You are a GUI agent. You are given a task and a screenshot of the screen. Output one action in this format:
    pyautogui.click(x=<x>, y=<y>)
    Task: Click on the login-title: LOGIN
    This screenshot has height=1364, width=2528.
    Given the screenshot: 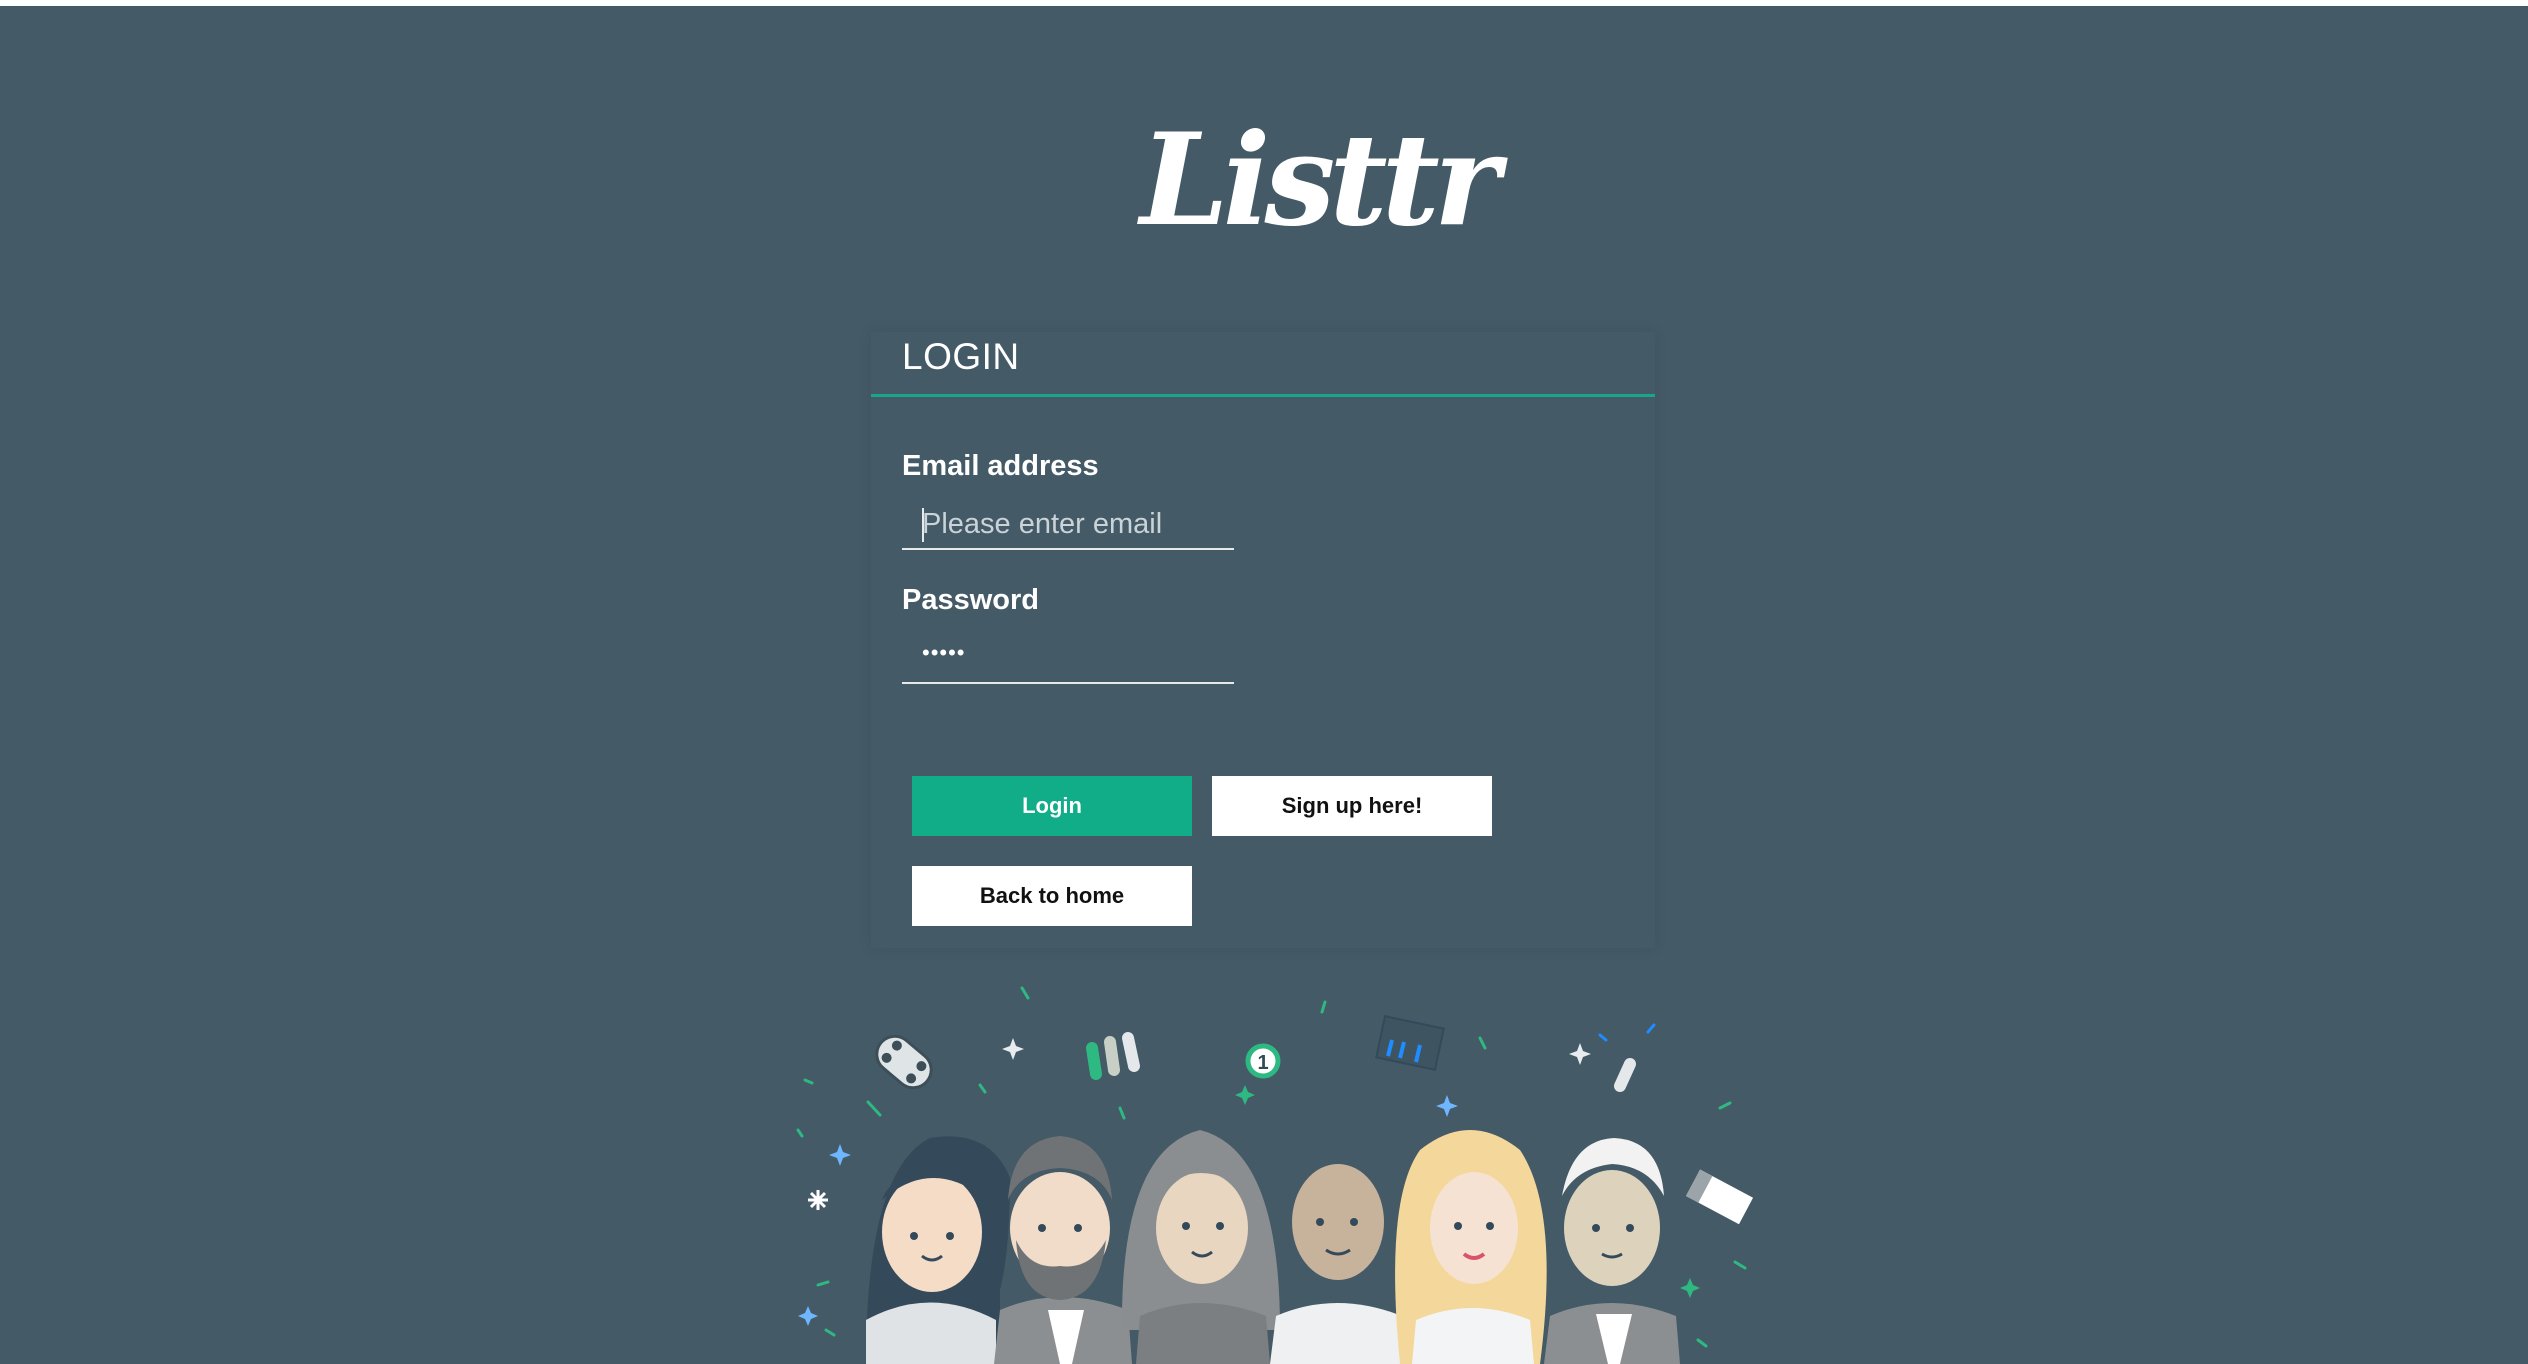 What is the action you would take?
    pyautogui.click(x=961, y=356)
    